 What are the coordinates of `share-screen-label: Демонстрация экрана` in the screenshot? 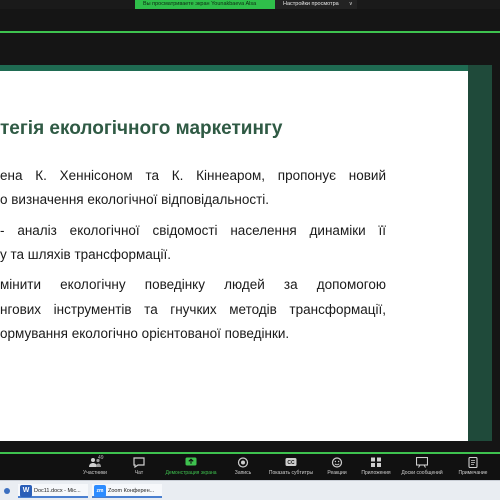 It's located at (191, 473).